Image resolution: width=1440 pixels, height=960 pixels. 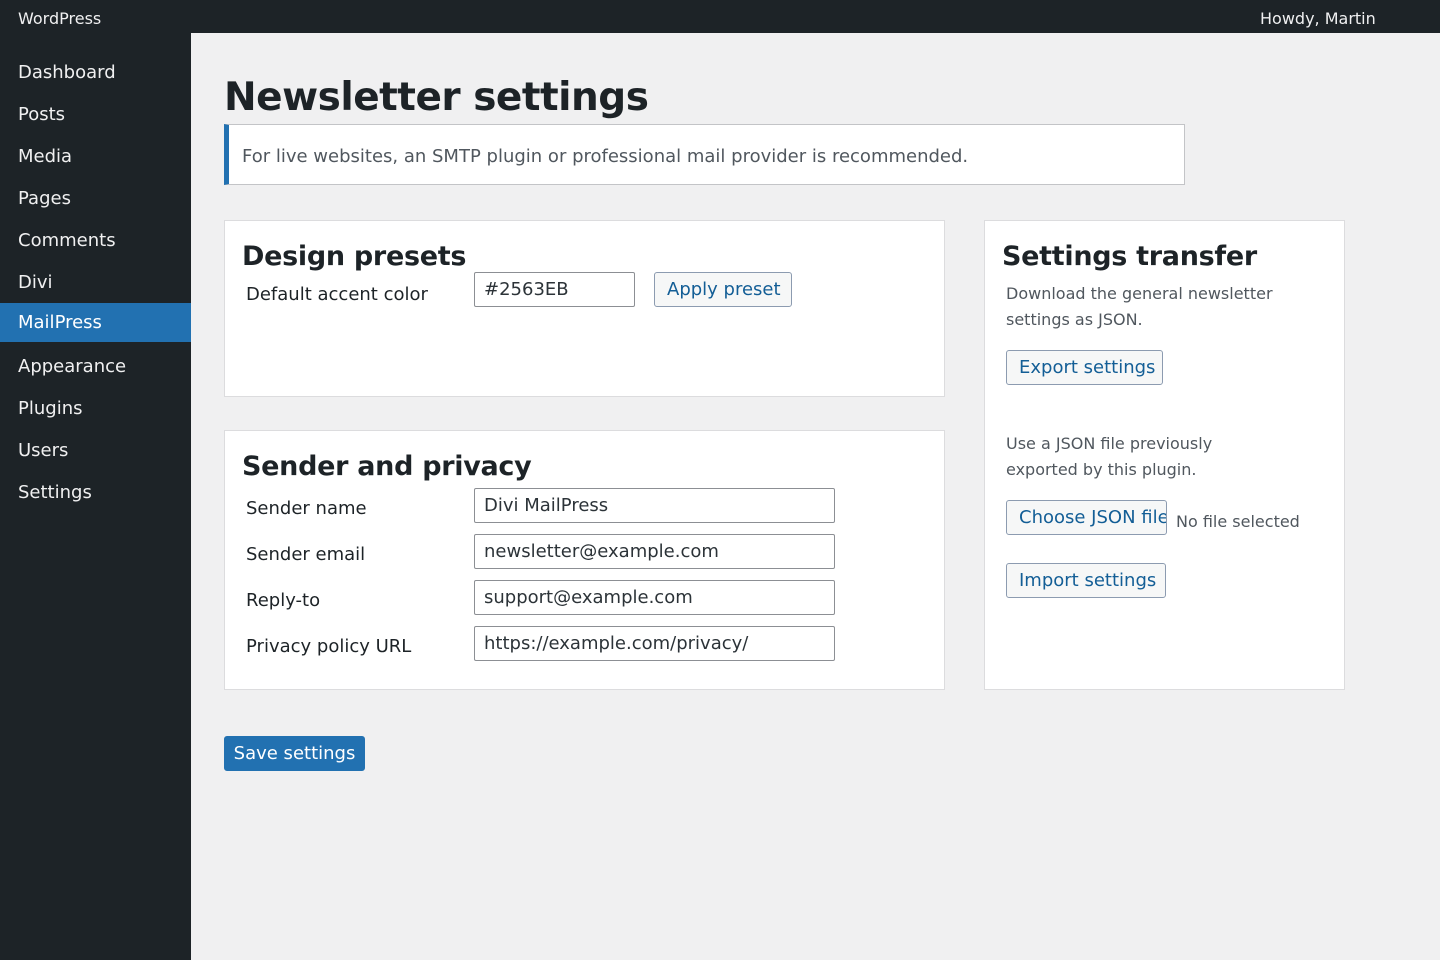 What do you see at coordinates (387, 466) in the screenshot?
I see `sender-privacy-title: Sender and privacy` at bounding box center [387, 466].